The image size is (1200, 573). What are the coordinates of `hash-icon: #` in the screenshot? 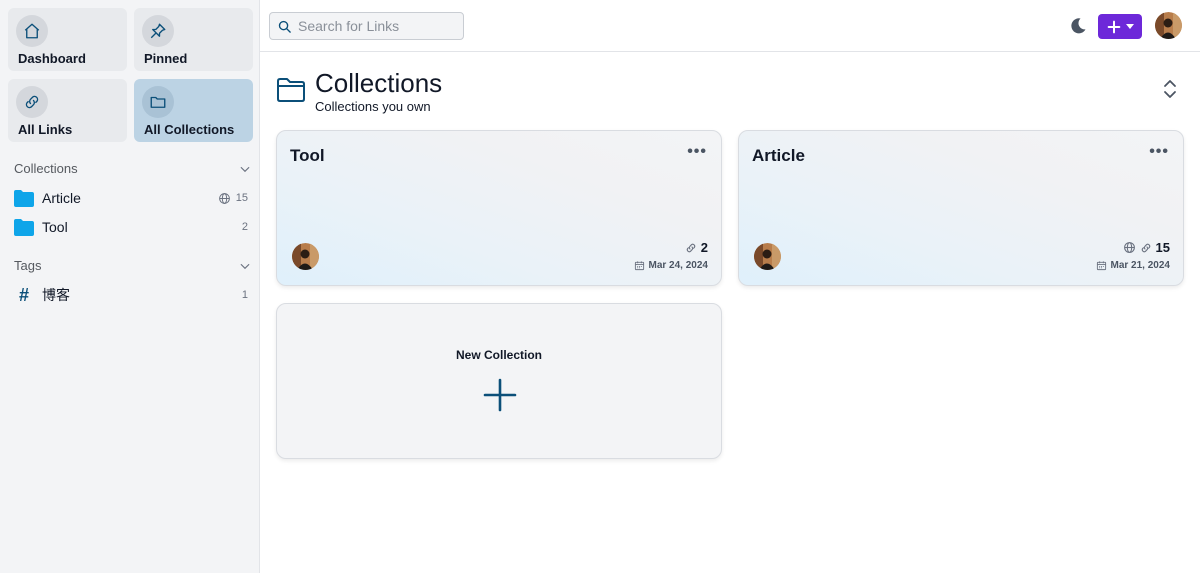 It's located at (23, 294).